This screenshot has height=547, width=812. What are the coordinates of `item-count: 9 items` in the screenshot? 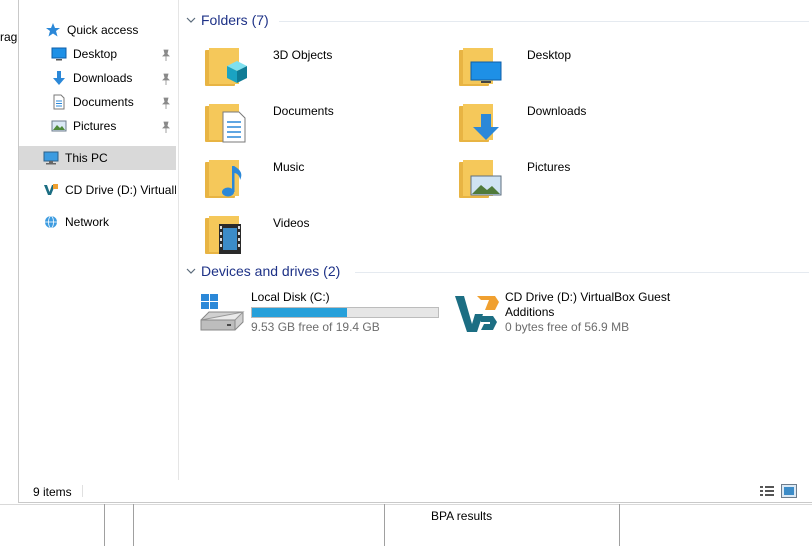 It's located at (52, 492).